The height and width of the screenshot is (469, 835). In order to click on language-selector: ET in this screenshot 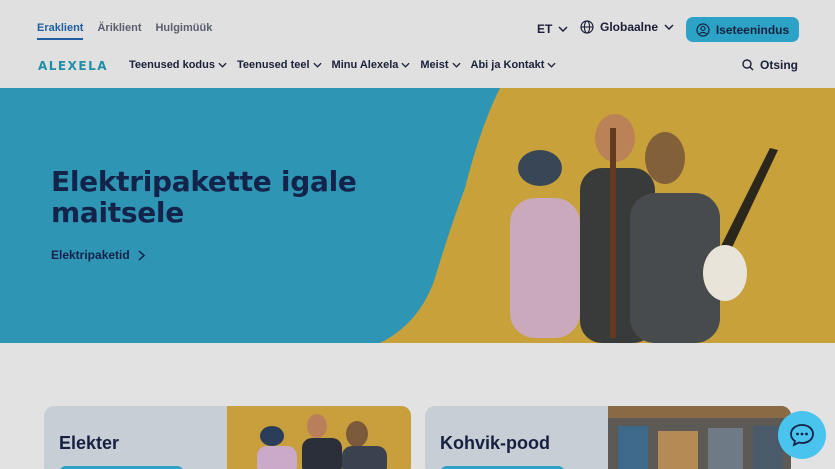, I will do `click(552, 29)`.